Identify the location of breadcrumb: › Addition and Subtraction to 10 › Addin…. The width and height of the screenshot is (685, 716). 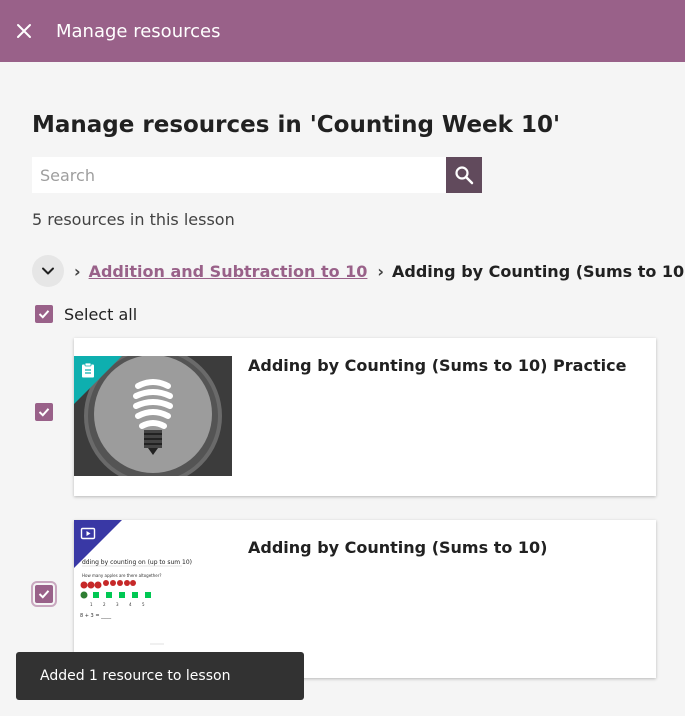
(358, 271).